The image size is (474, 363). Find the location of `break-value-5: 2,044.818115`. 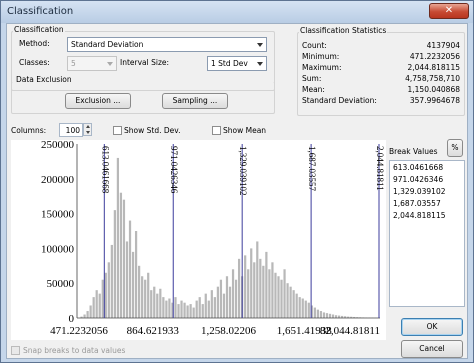

break-value-5: 2,044.818115 is located at coordinates (419, 216).